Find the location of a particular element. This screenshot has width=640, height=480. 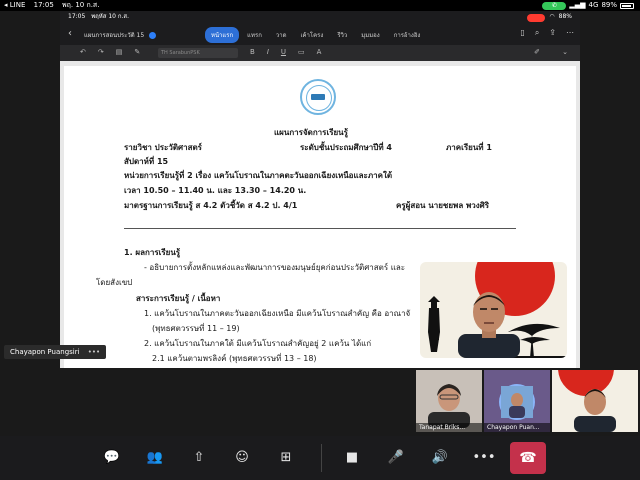

battery-percent: 89% is located at coordinates (609, 5).